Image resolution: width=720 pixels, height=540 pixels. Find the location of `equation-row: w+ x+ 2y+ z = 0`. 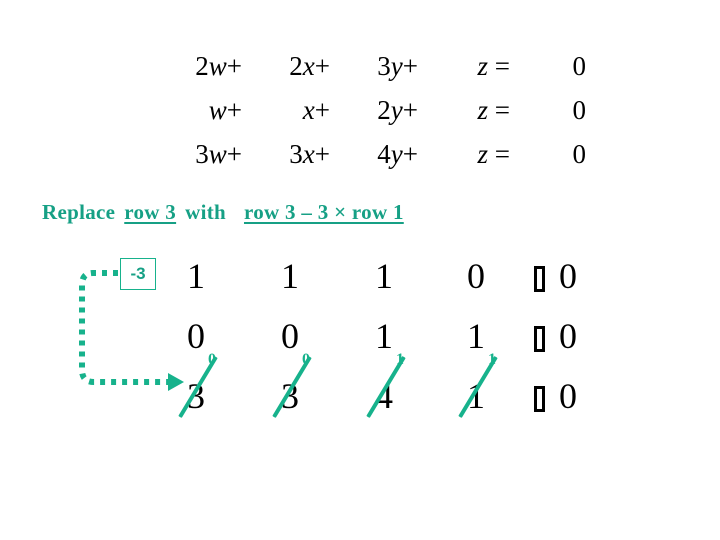

equation-row: w+ x+ 2y+ z = 0 is located at coordinates (370, 110).